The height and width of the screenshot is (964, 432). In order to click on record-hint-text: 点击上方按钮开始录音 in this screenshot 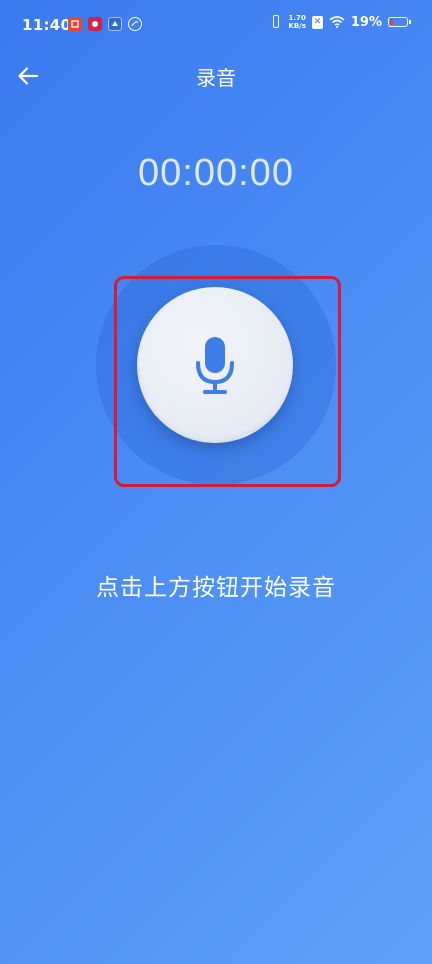, I will do `click(216, 588)`.